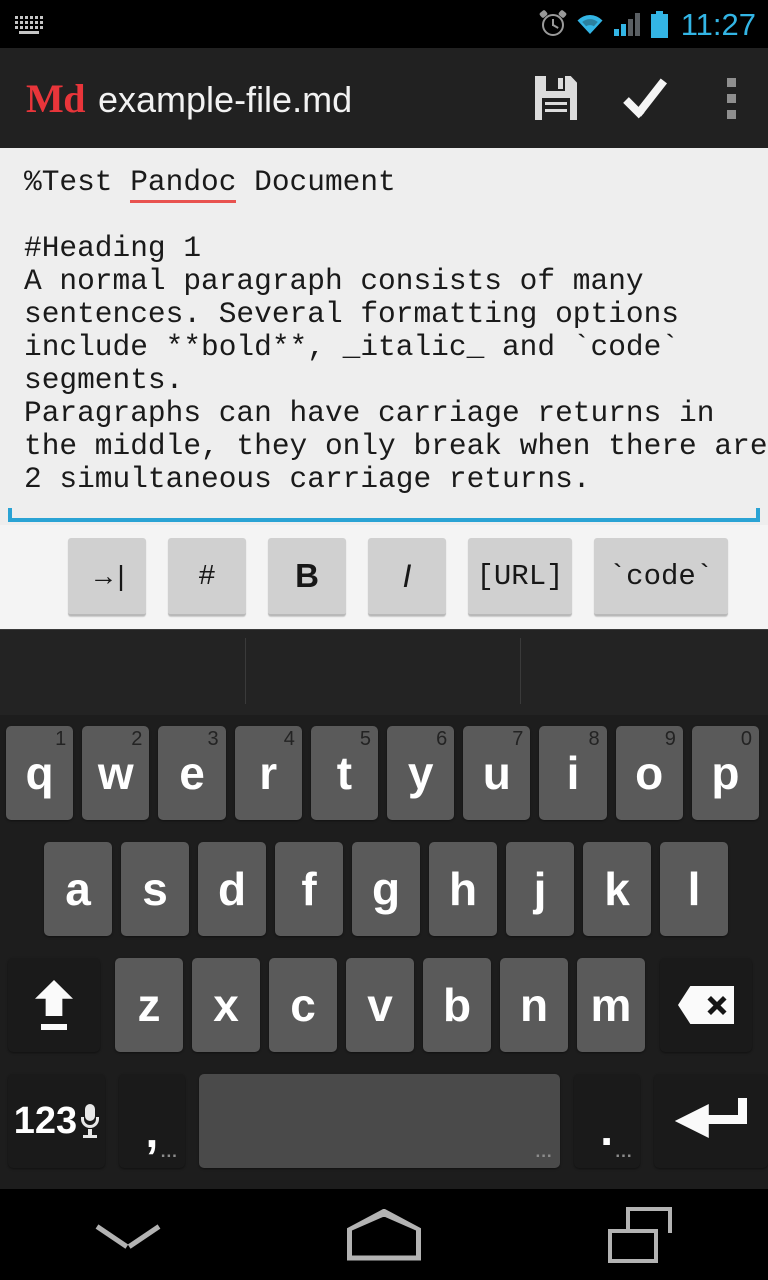 This screenshot has width=768, height=1280. I want to click on app-title-group: Md example-file.md, so click(176, 98).